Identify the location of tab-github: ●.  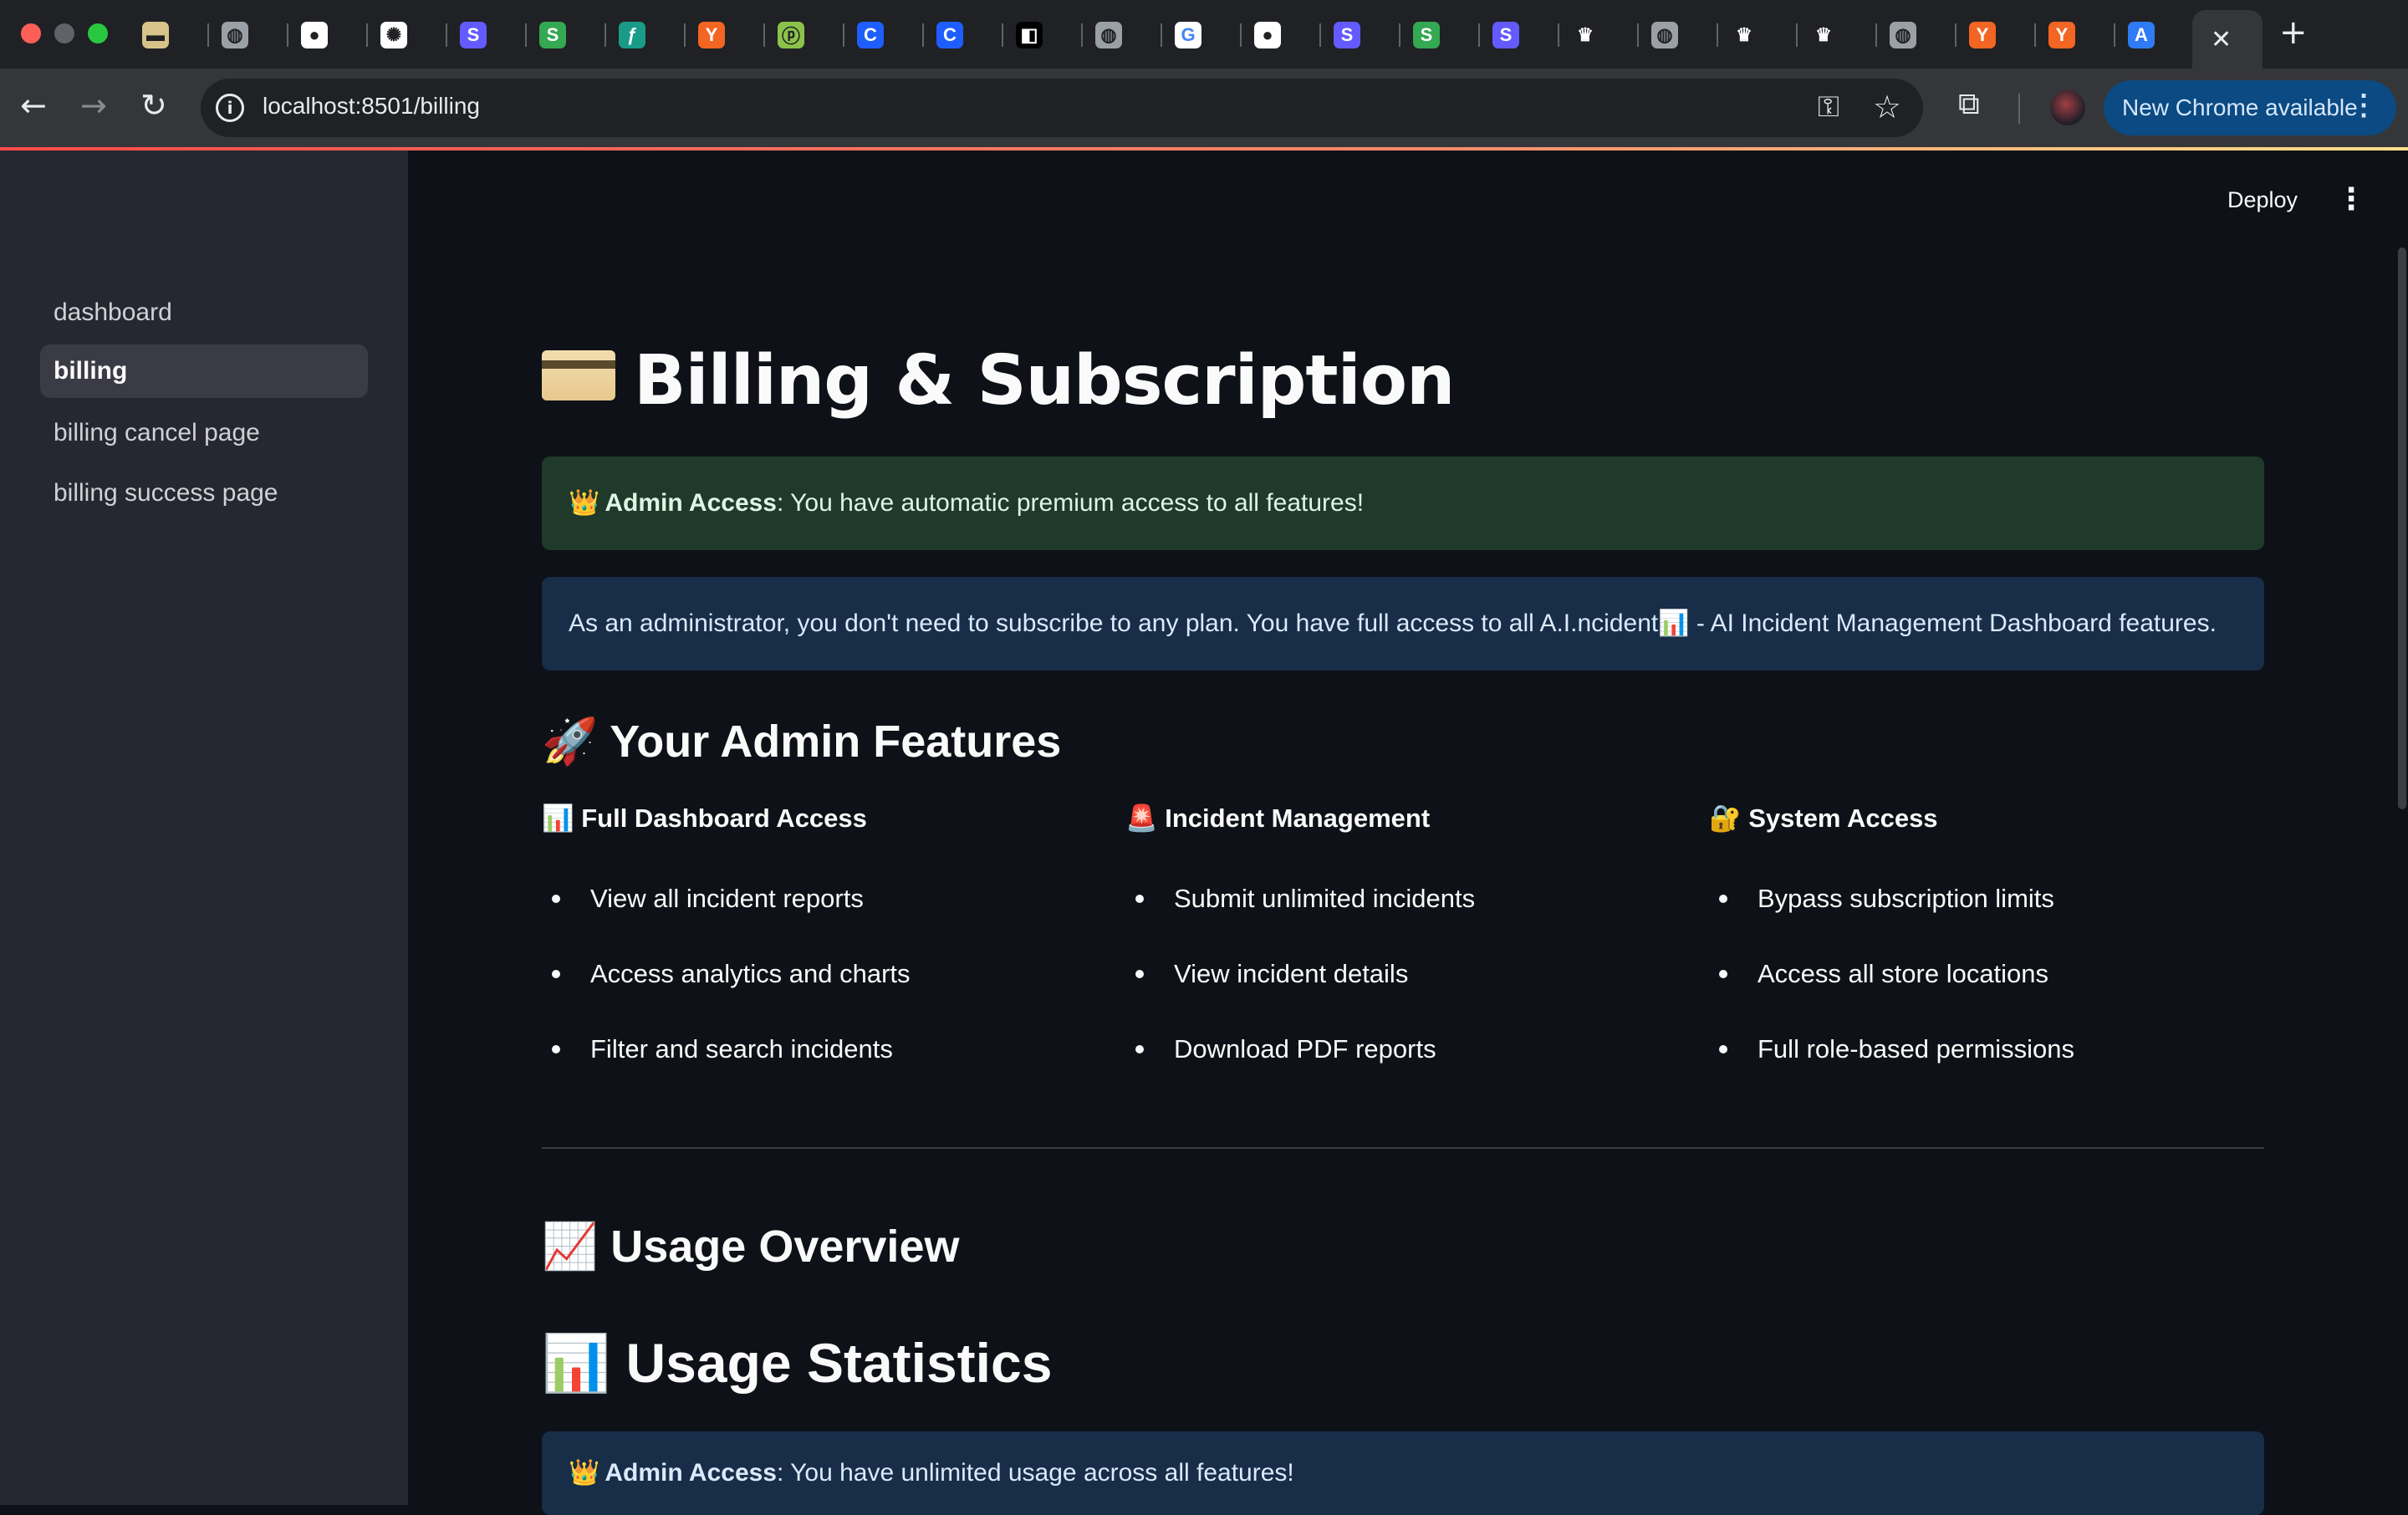
(329, 35).